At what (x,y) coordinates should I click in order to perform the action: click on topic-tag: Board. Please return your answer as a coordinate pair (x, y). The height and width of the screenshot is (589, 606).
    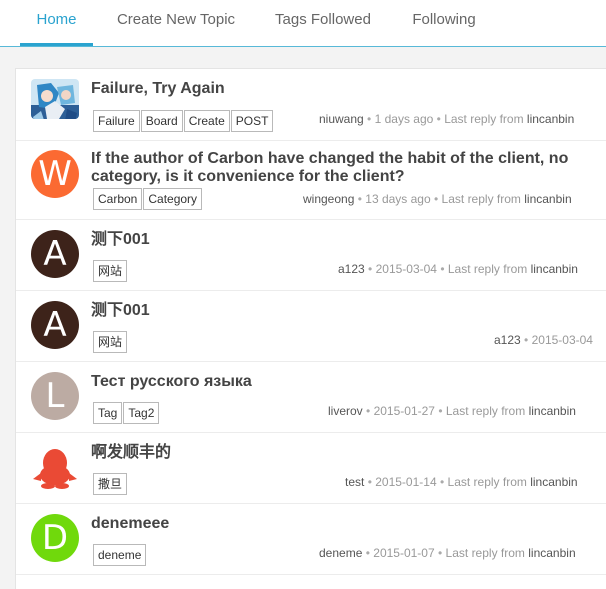
    Looking at the image, I should click on (161, 121).